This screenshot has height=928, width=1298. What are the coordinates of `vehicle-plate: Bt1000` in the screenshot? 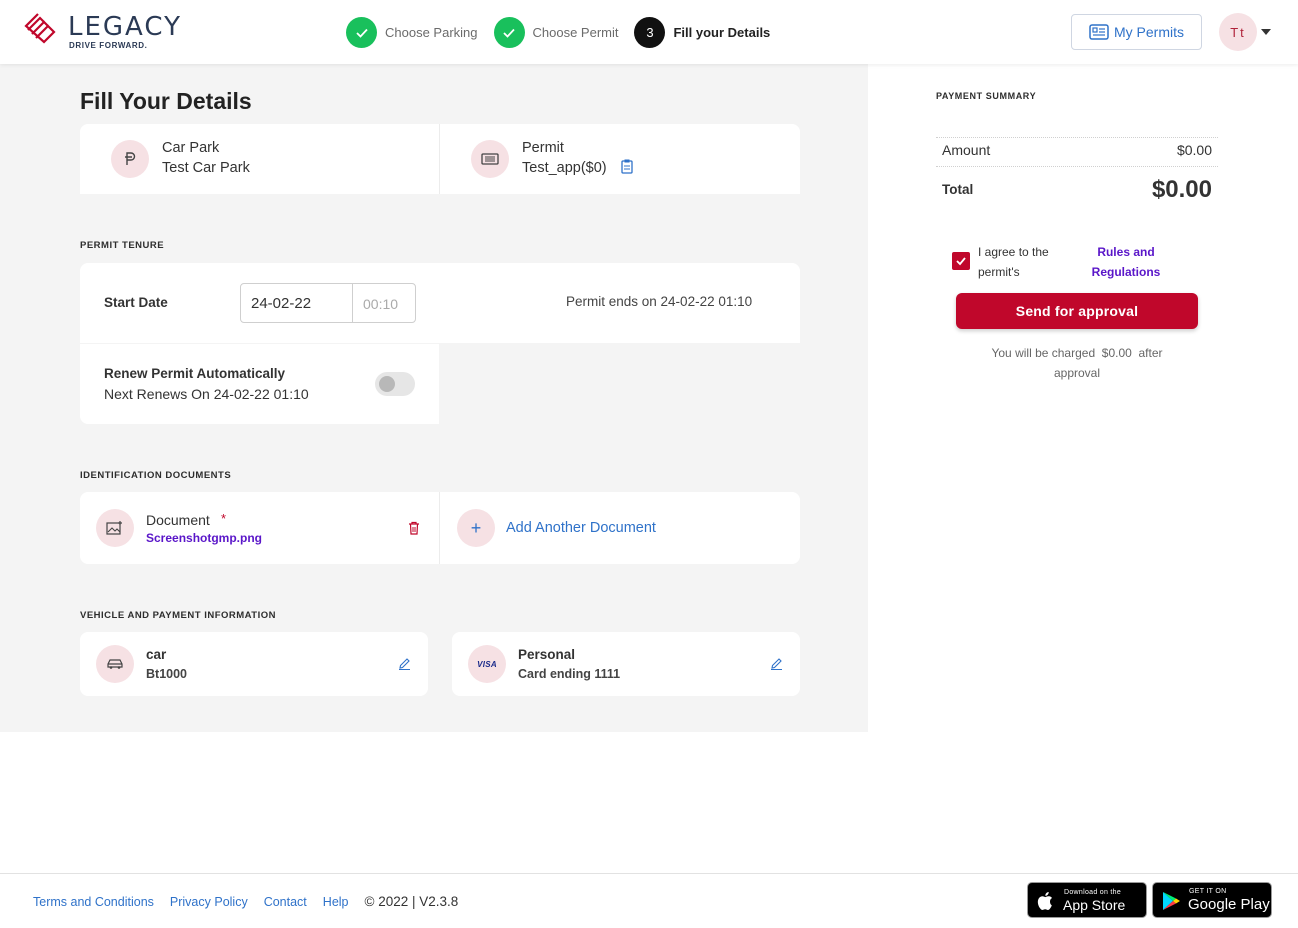 It's located at (166, 674).